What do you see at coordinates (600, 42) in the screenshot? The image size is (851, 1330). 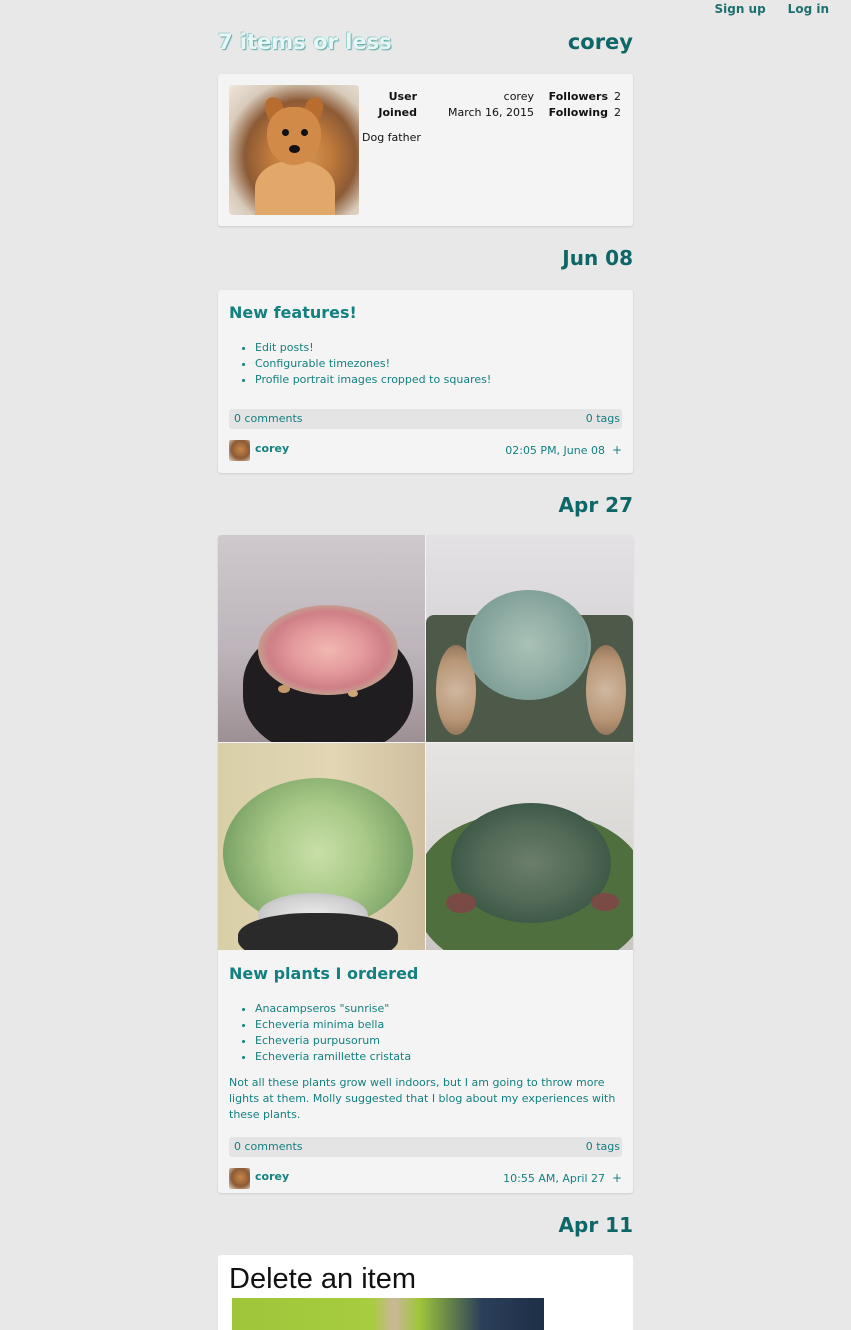 I see `profile-username: corey` at bounding box center [600, 42].